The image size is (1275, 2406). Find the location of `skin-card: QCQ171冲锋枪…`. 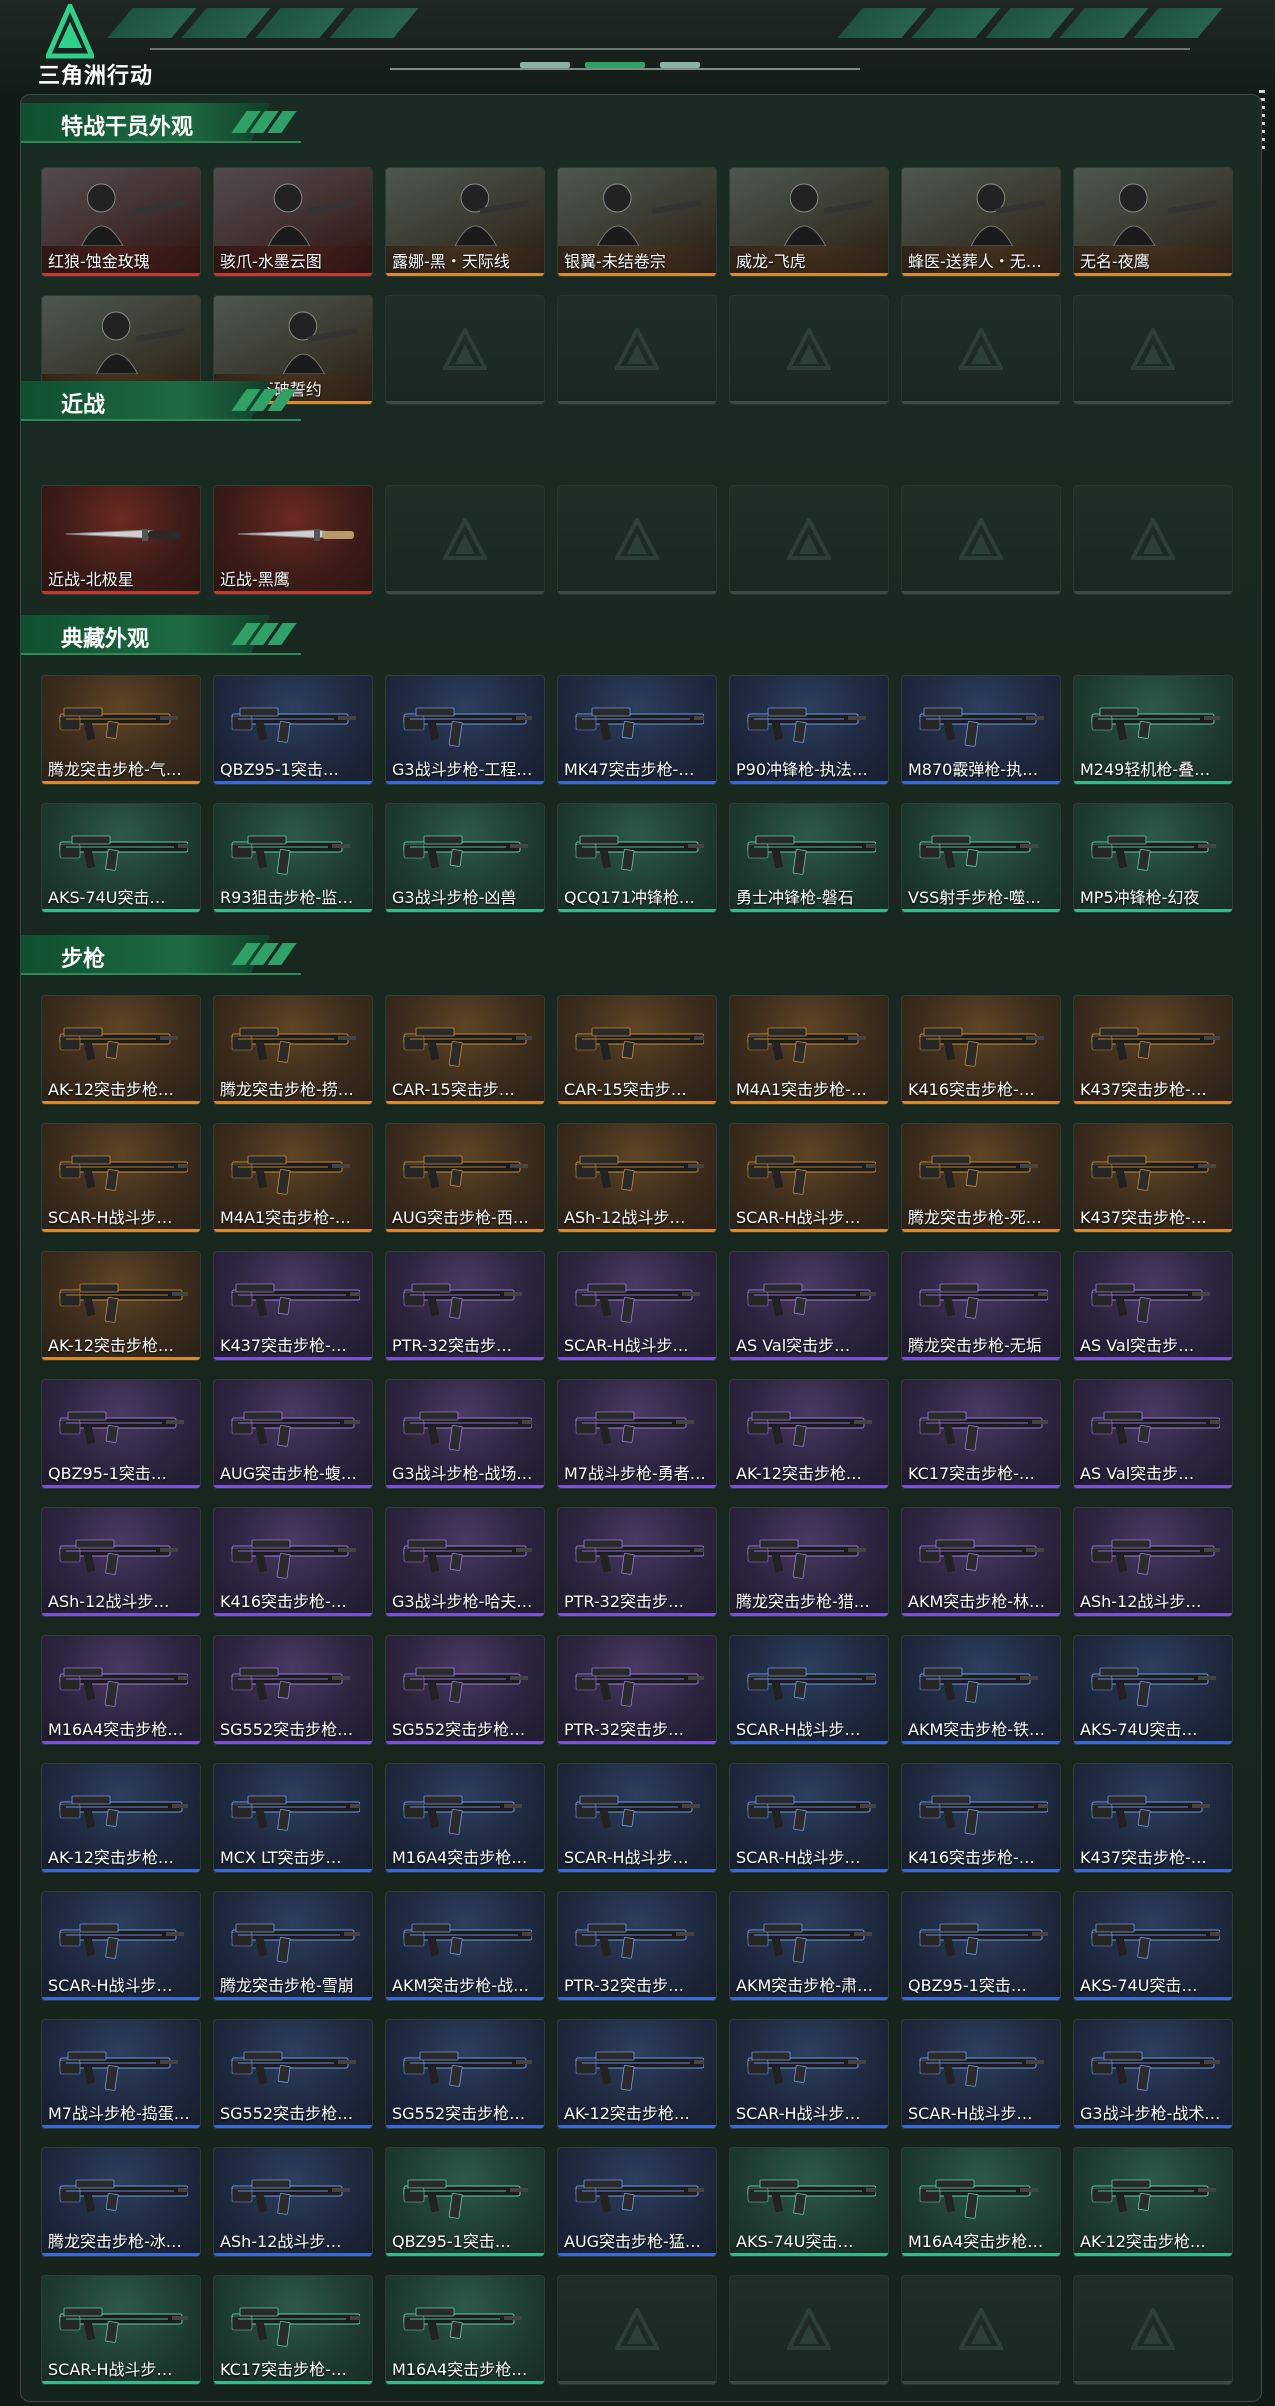

skin-card: QCQ171冲锋枪… is located at coordinates (637, 858).